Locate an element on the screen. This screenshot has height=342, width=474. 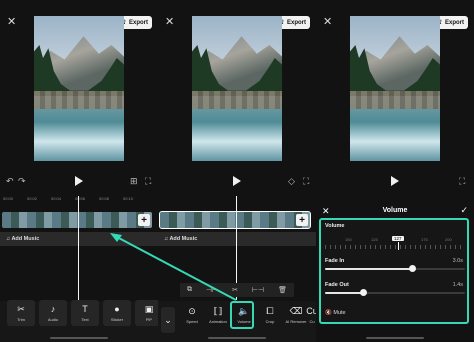
scale-label: 175 is located at coordinates (424, 239).